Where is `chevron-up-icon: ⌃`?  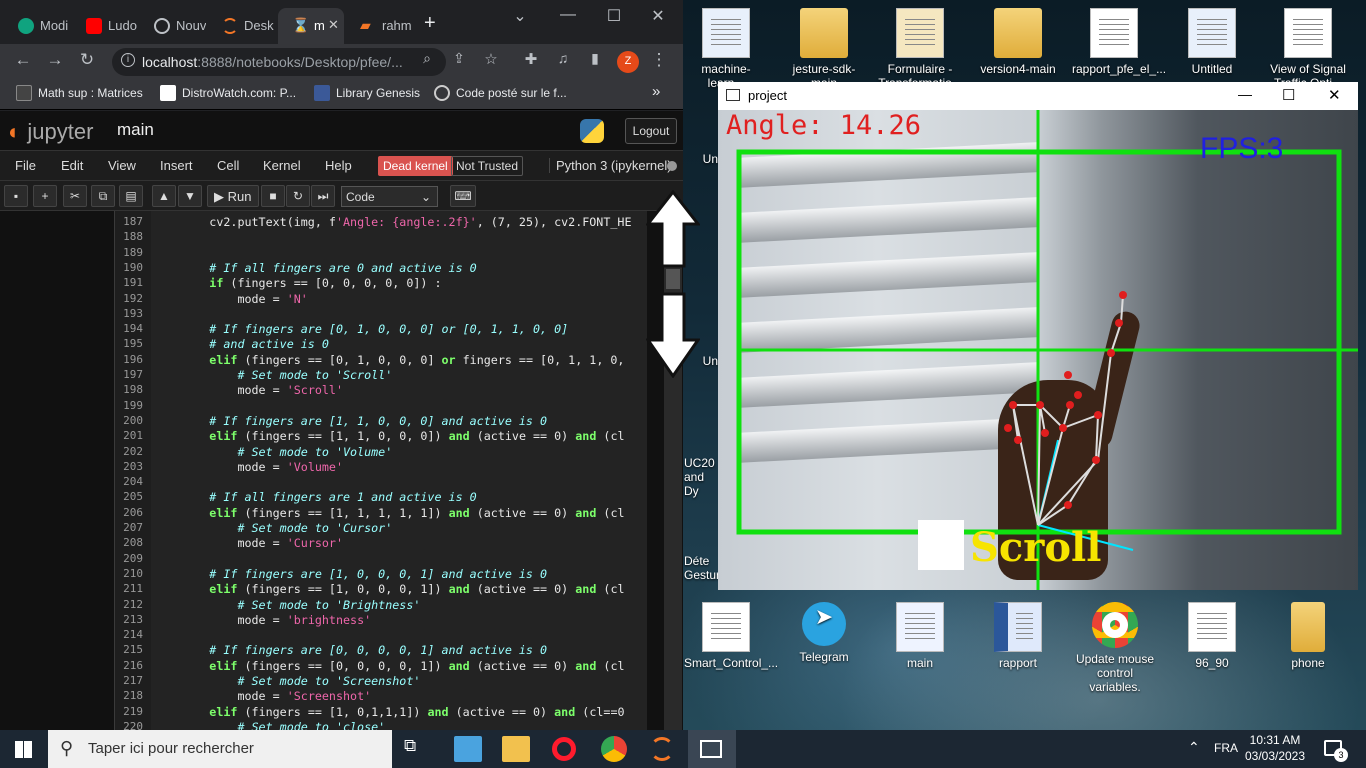
chevron-up-icon: ⌃ is located at coordinates (1194, 747).